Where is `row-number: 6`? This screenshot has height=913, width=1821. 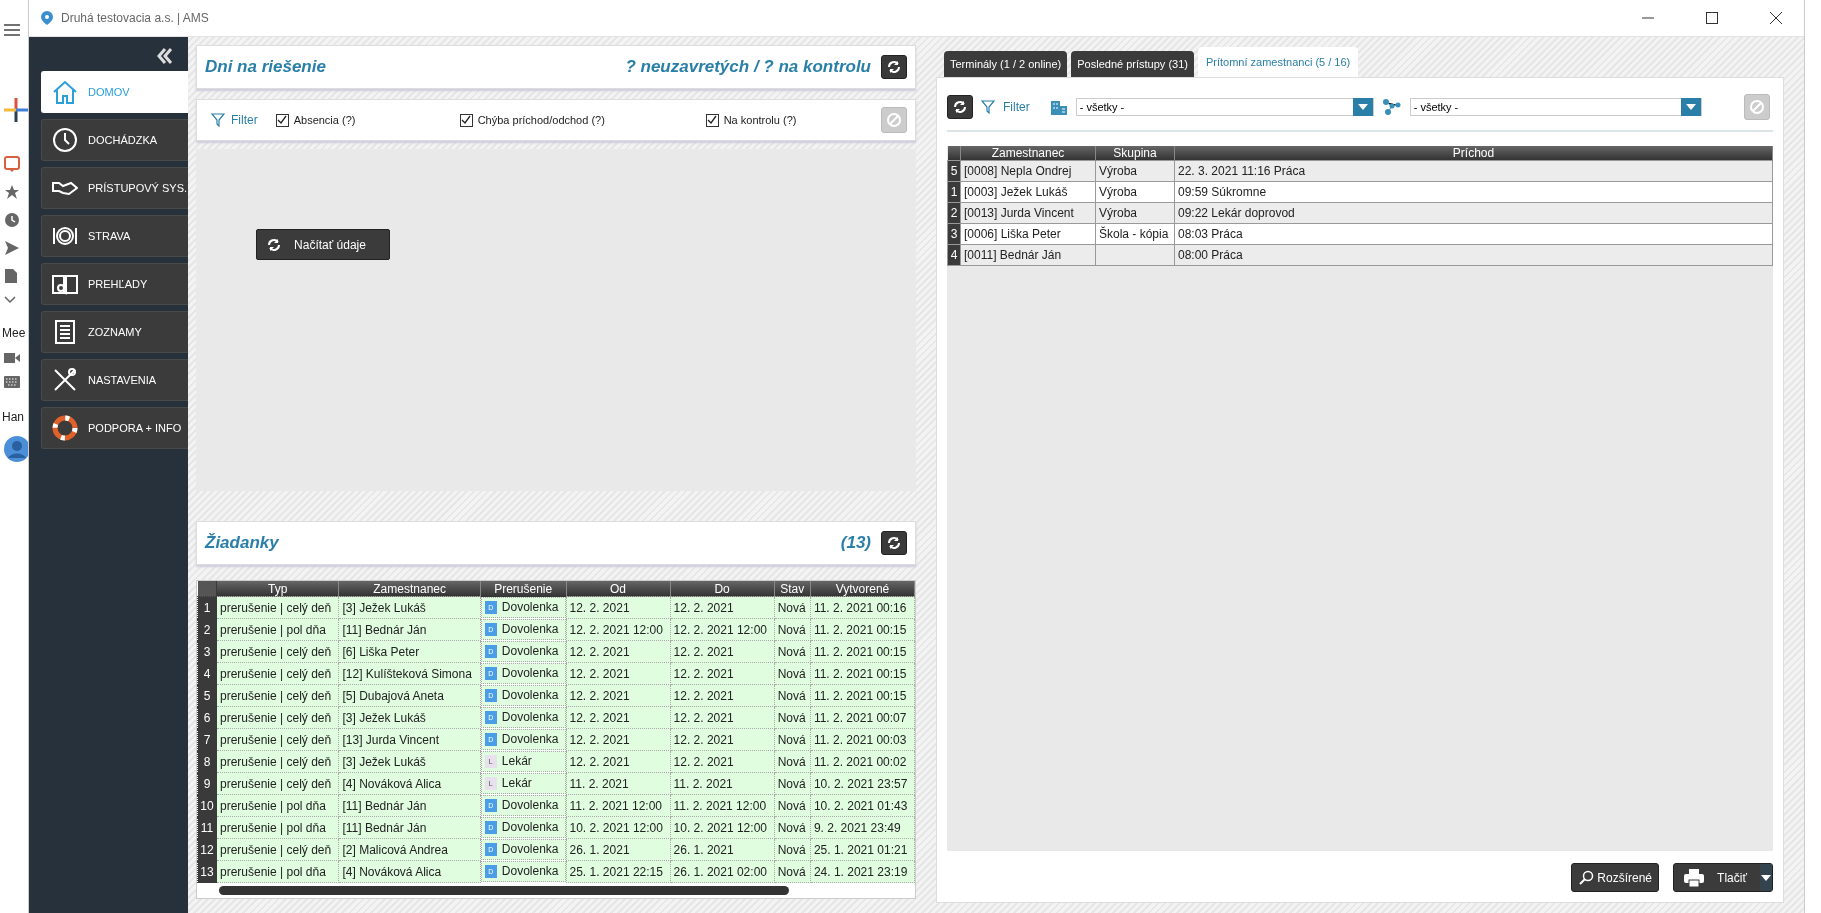 row-number: 6 is located at coordinates (207, 717).